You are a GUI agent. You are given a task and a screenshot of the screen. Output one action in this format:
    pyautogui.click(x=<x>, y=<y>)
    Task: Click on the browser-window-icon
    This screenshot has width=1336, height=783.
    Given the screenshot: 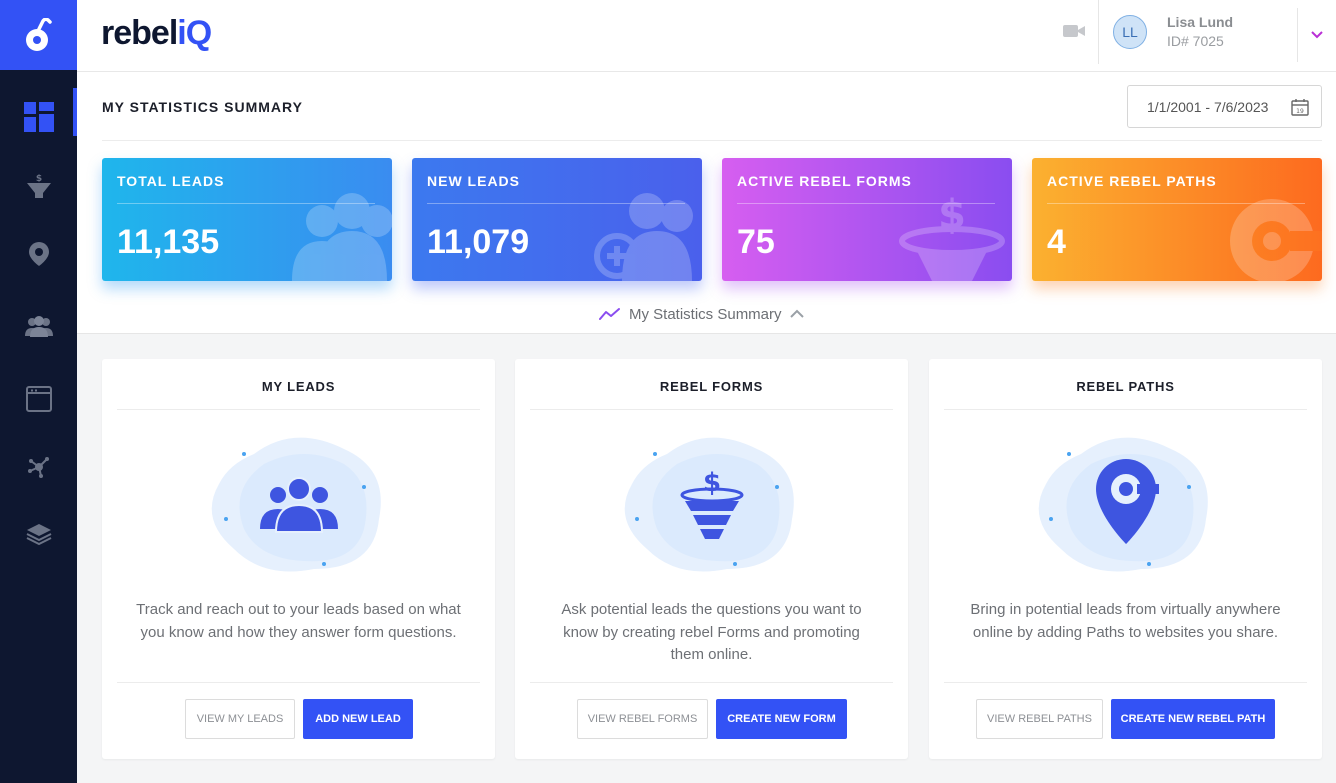 What is the action you would take?
    pyautogui.click(x=38, y=399)
    